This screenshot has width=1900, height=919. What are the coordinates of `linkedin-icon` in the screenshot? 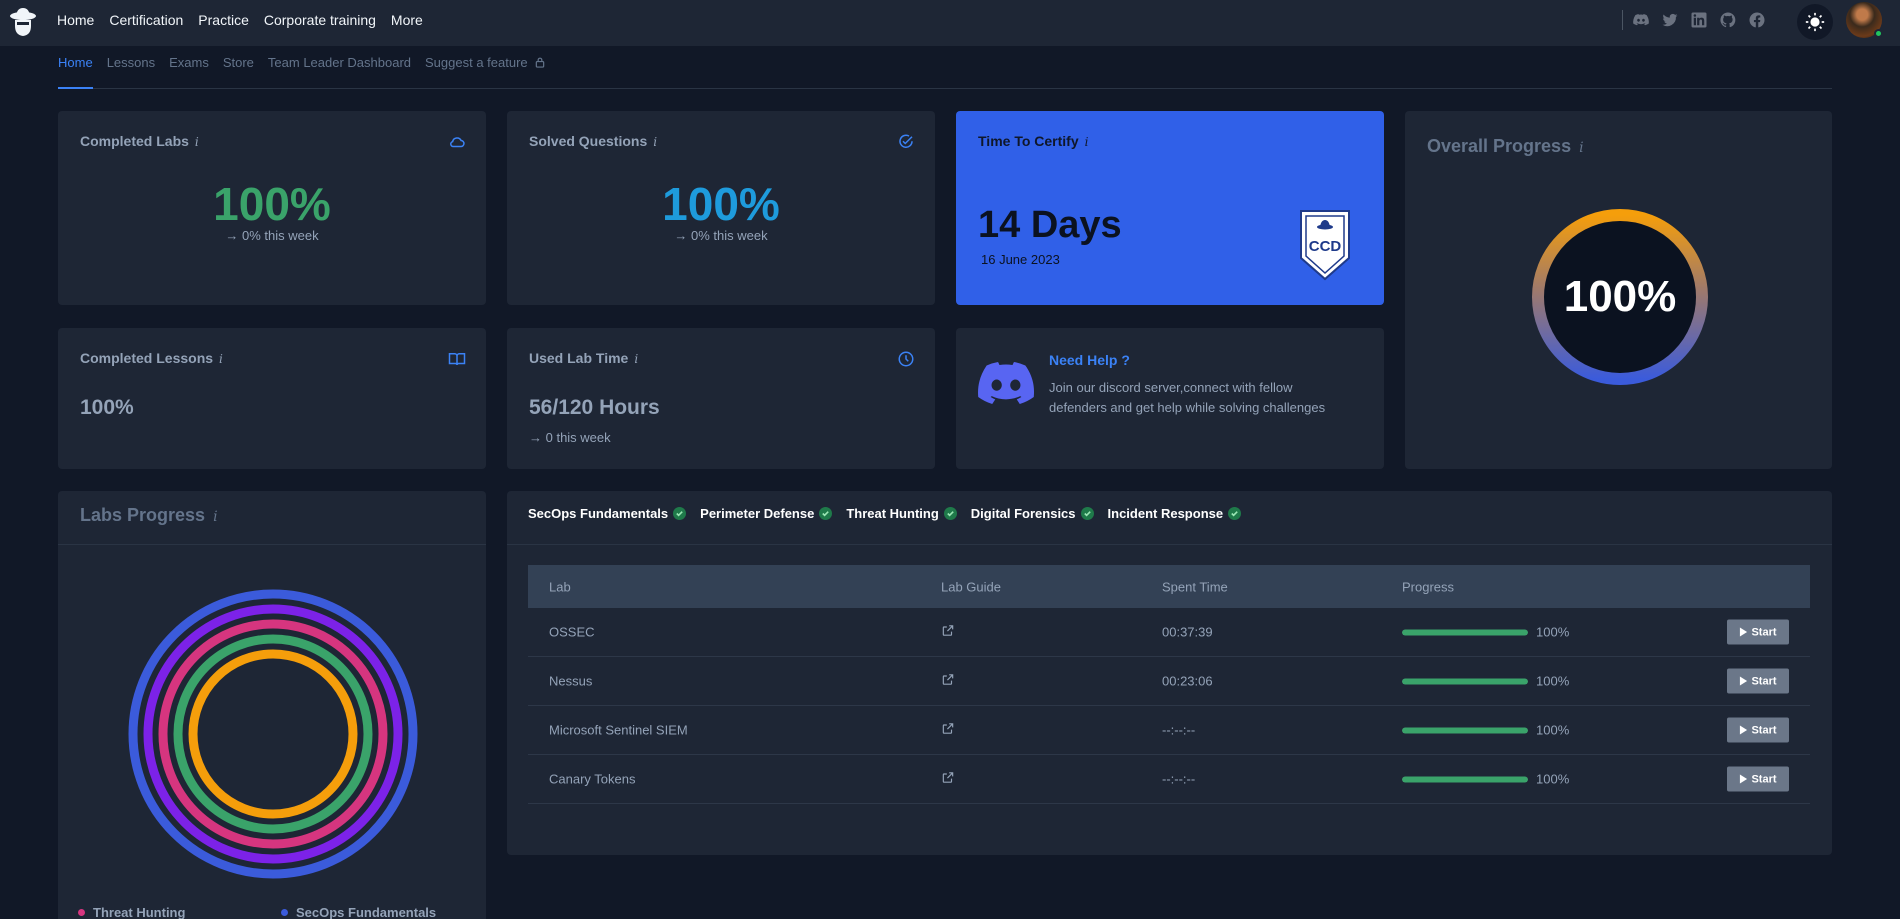 It's located at (1699, 20).